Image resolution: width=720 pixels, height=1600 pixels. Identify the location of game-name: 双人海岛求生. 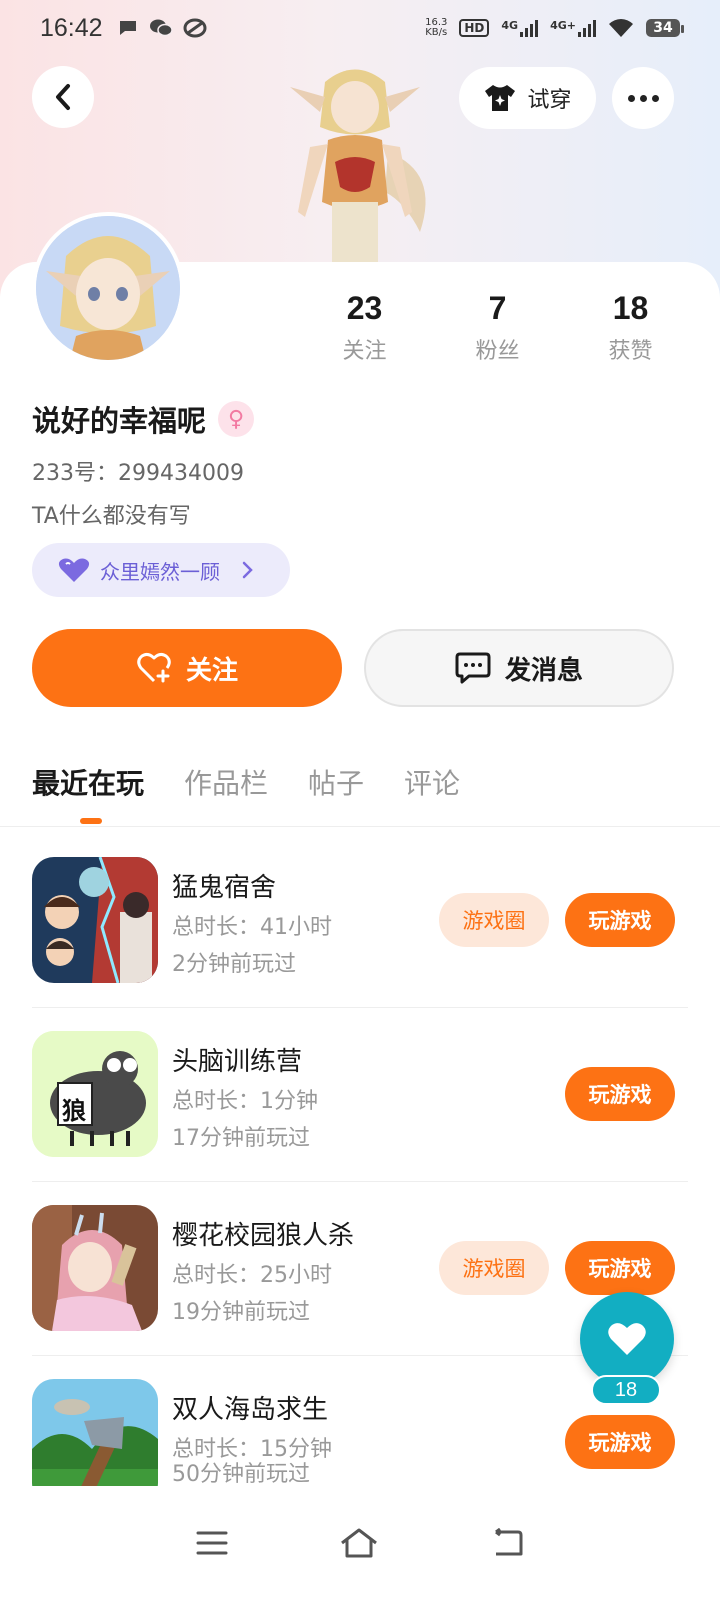
(250, 1410).